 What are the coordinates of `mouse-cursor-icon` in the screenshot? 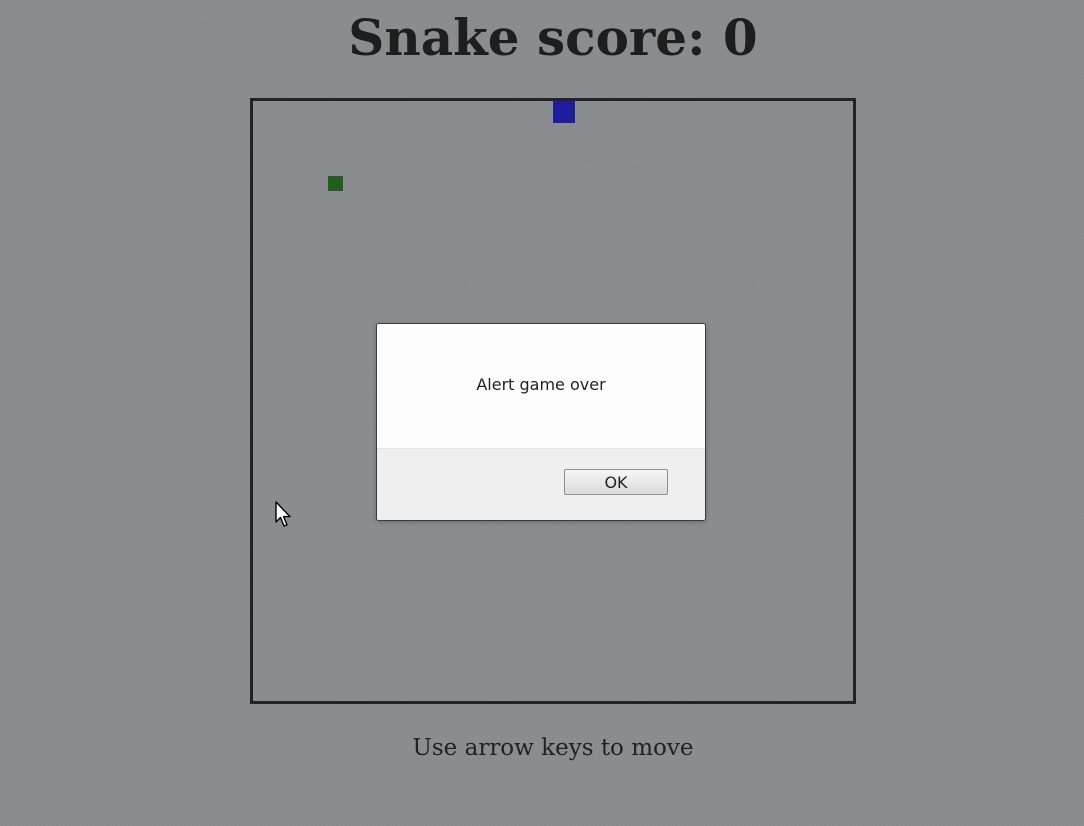 It's located at (283, 514).